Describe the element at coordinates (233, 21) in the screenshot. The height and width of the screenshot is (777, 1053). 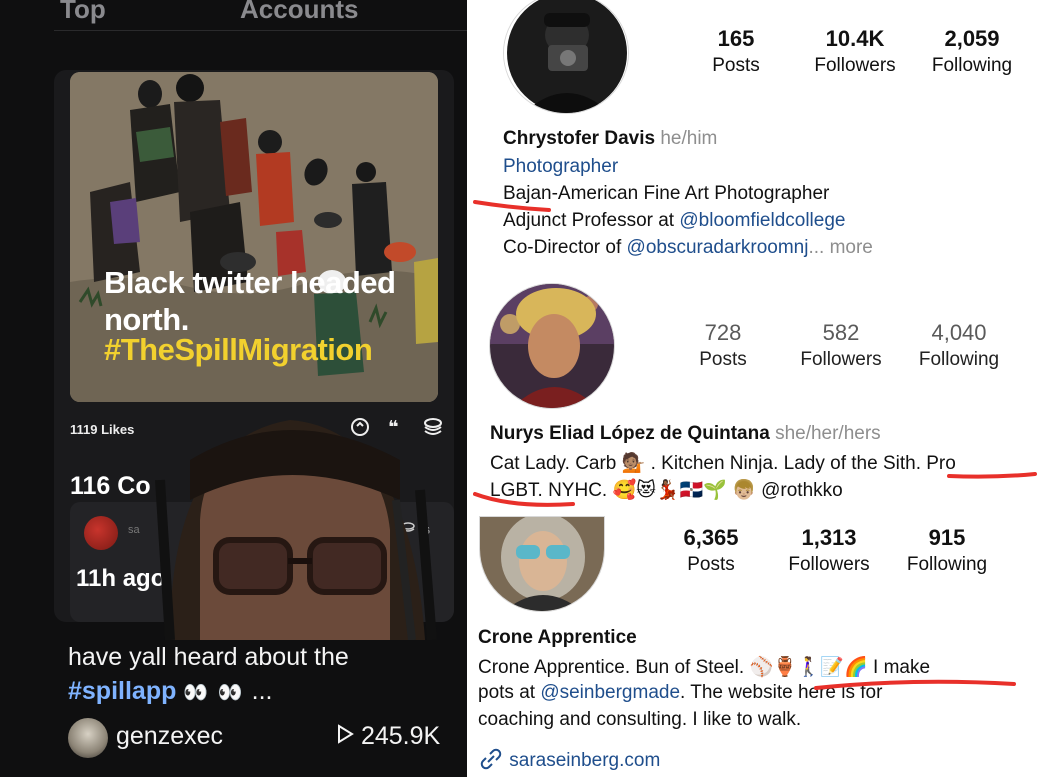
I see `search-tabs: Top Accounts` at that location.